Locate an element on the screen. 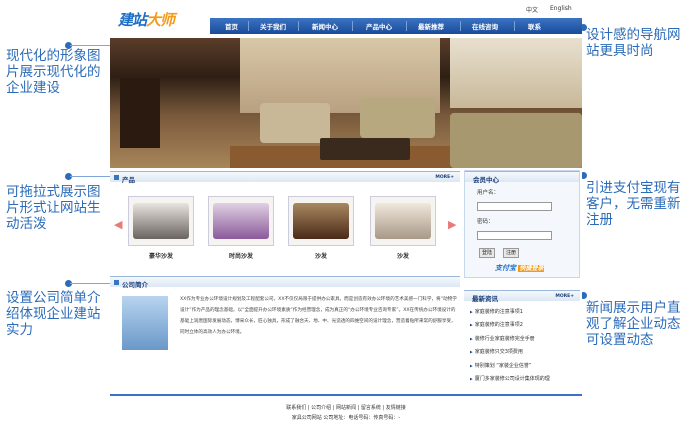 This screenshot has height=428, width=691. nav-item-home: 首页 is located at coordinates (231, 26).